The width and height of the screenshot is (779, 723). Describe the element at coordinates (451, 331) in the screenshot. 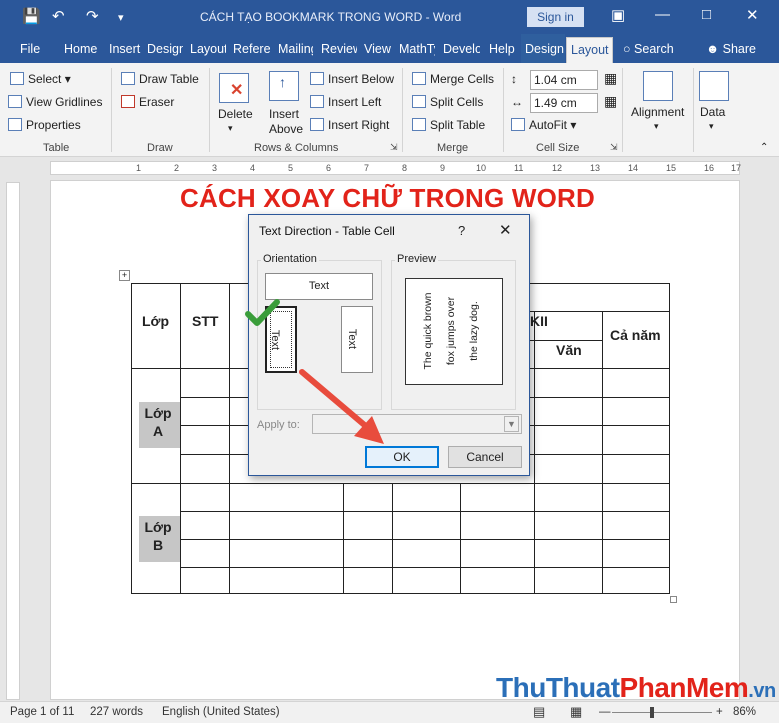

I see `preview-line: fox jumps over` at that location.